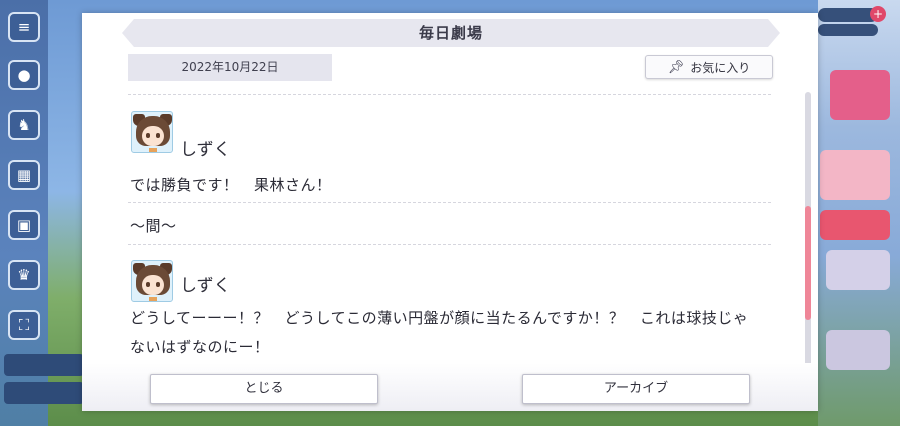 This screenshot has height=426, width=900. Describe the element at coordinates (676, 67) in the screenshot. I see `pin-icon: 📌︎` at that location.